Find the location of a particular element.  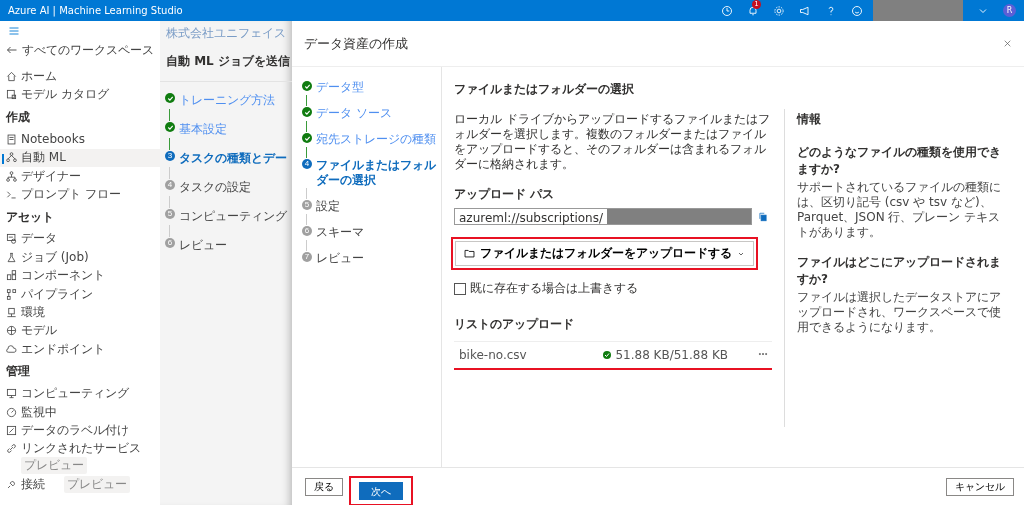

step-number: 3 is located at coordinates (170, 156).